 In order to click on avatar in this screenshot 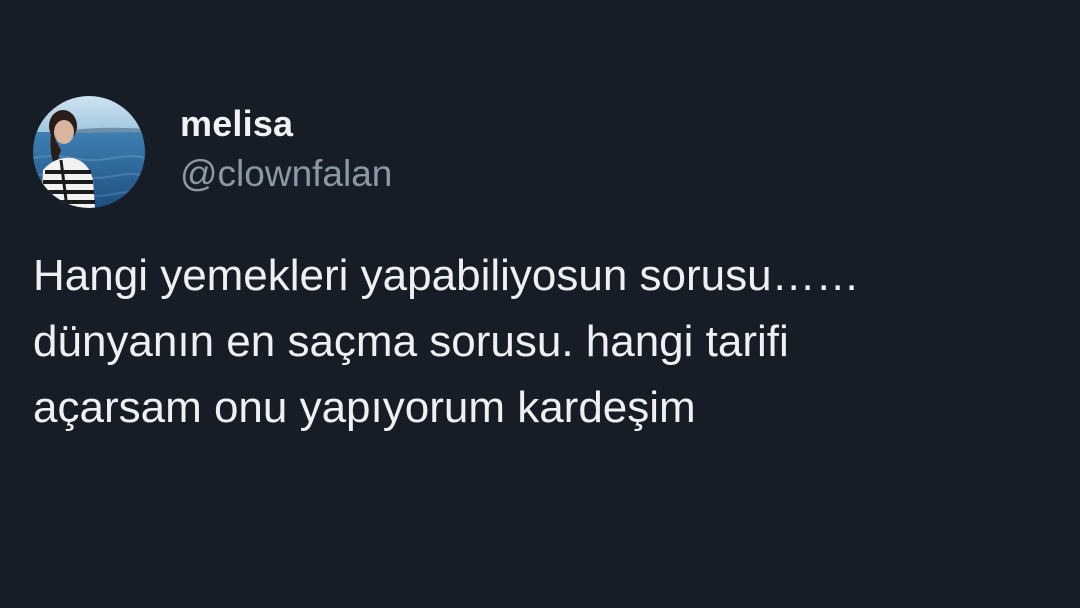, I will do `click(89, 152)`.